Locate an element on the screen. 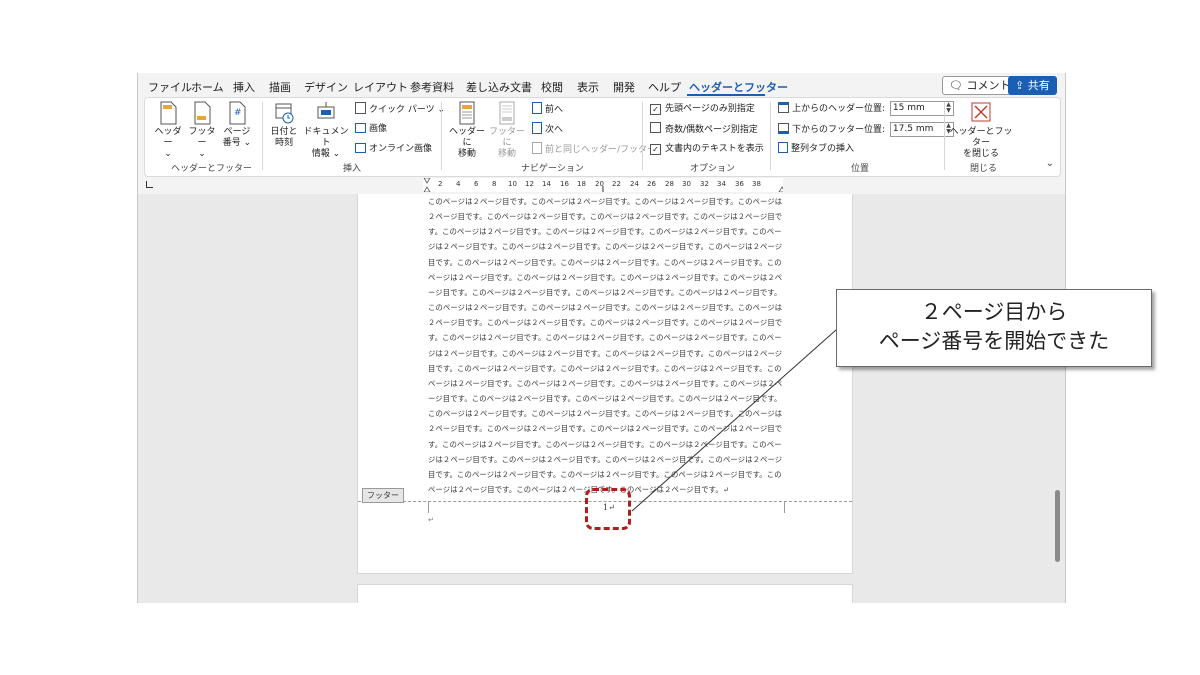  goto-header-button: ヘッダーに 移動 is located at coordinates (467, 130).